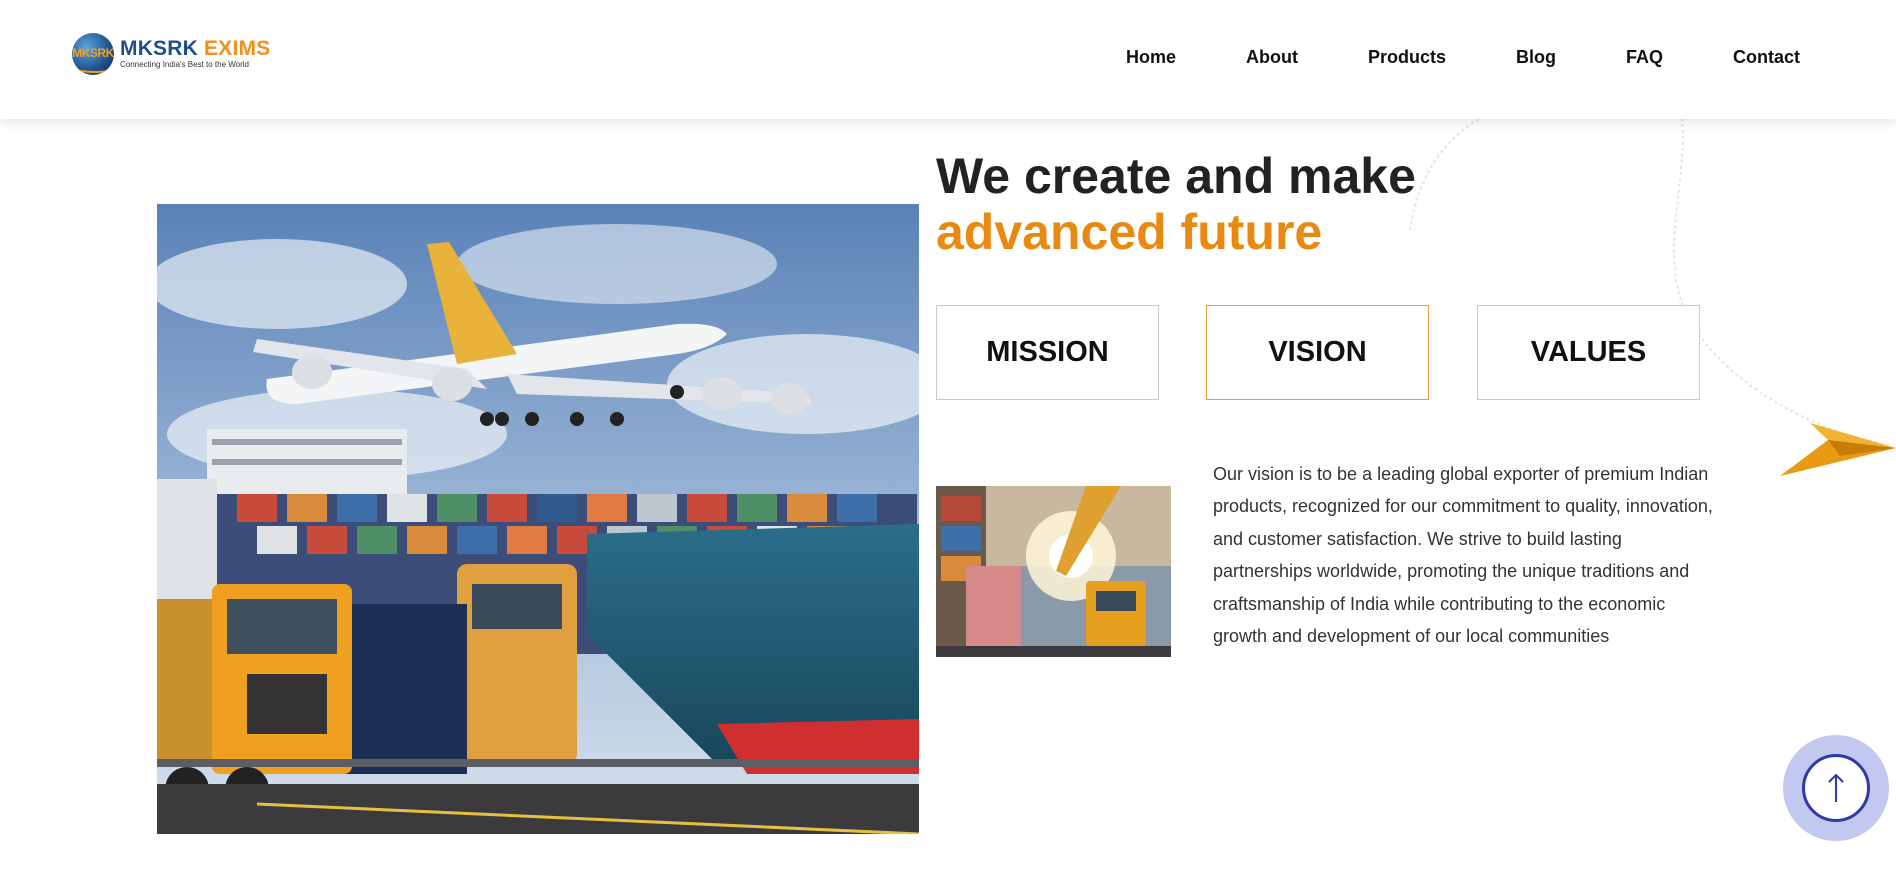  I want to click on nav-blog: Blog, so click(1536, 57).